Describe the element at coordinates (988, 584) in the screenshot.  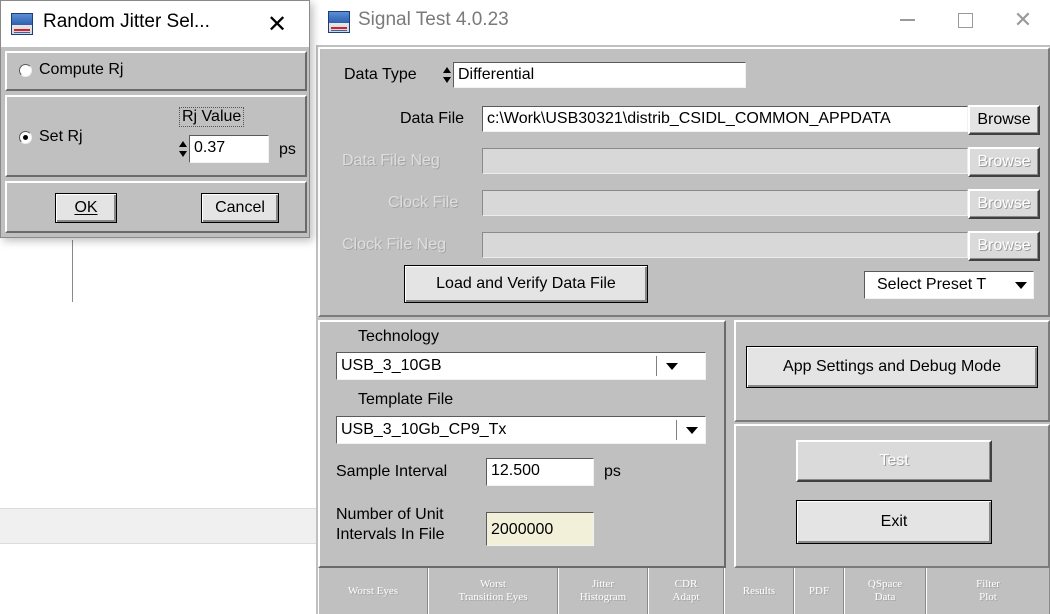
I see `tab-label: Filter` at that location.